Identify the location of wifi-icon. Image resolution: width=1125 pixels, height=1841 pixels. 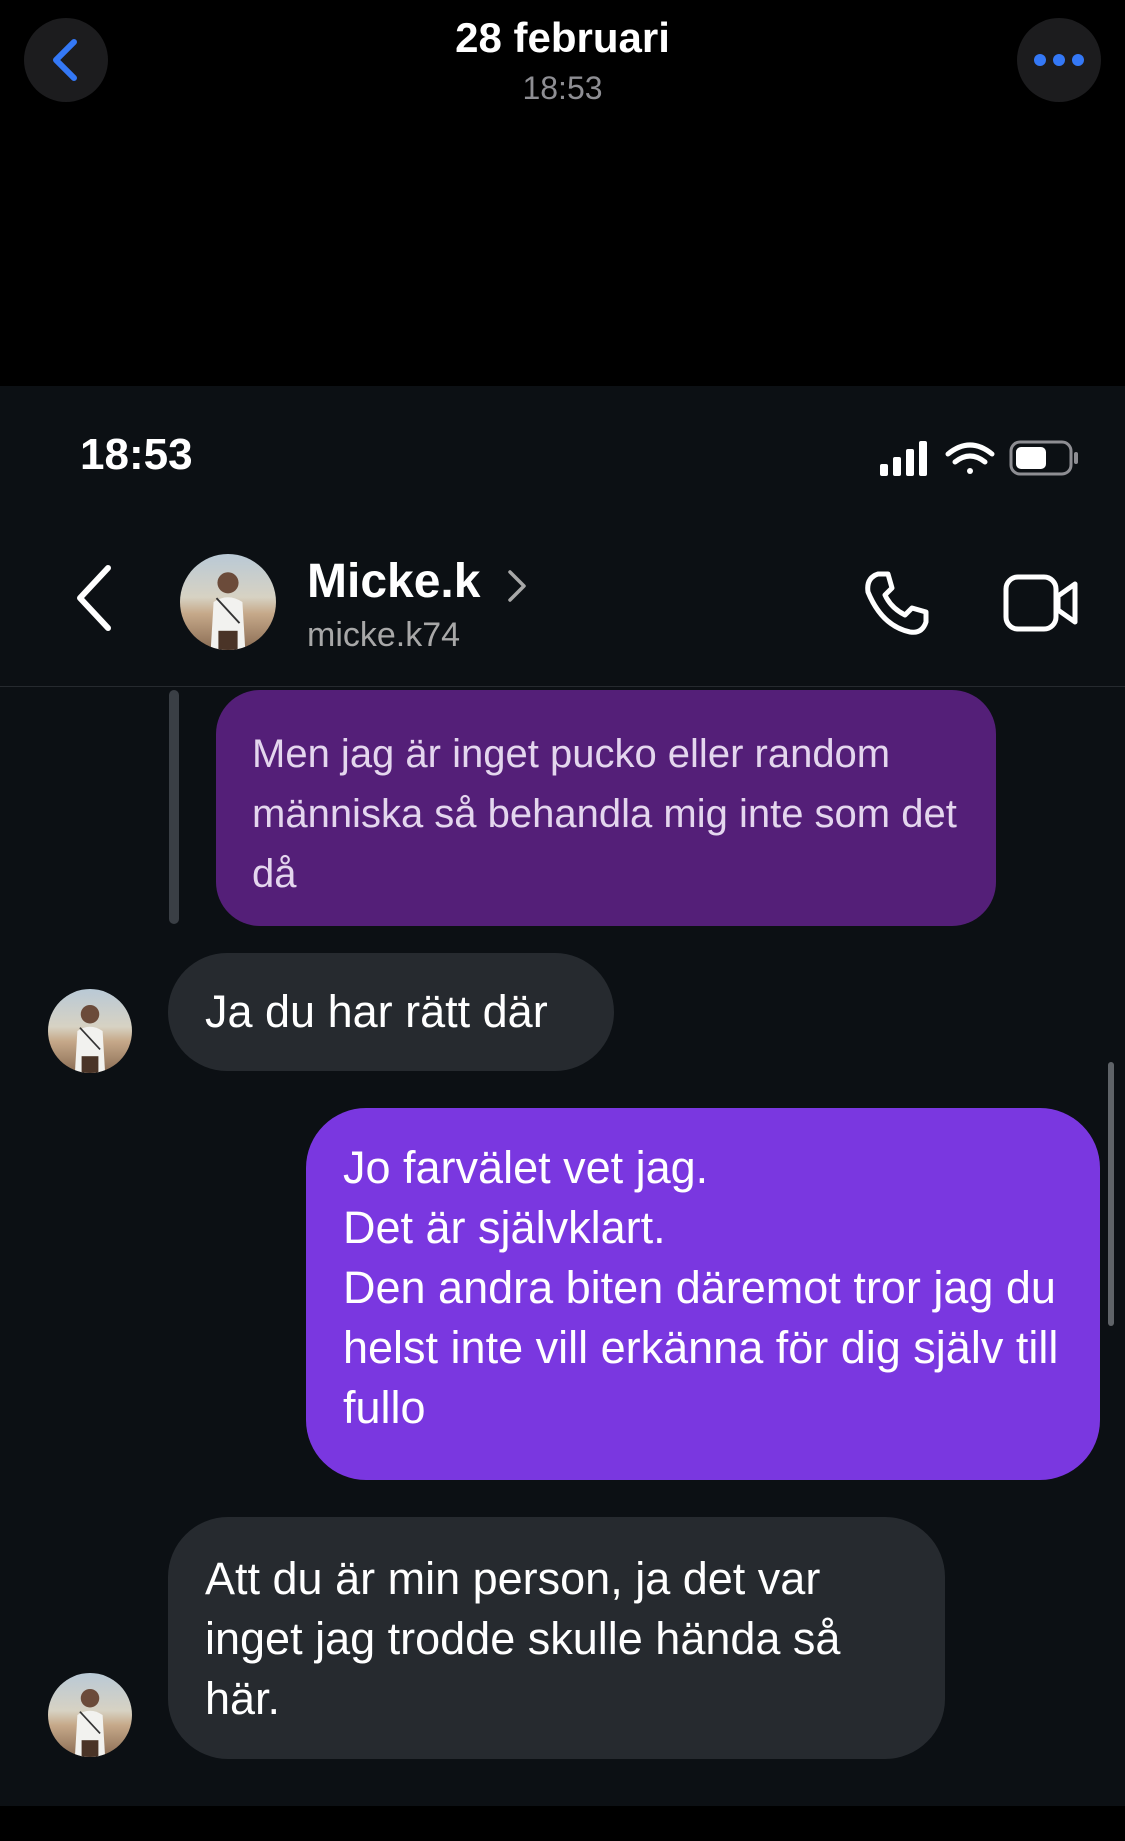
(970, 458).